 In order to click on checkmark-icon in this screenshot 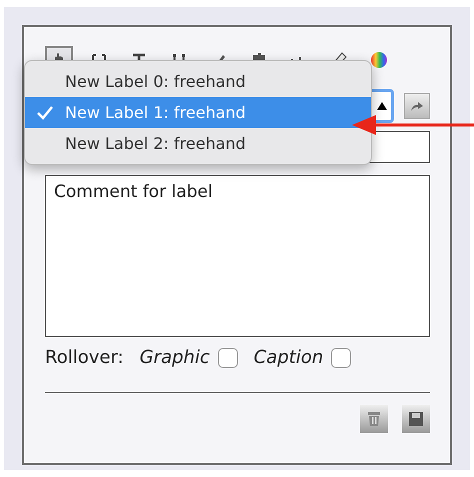, I will do `click(45, 113)`.